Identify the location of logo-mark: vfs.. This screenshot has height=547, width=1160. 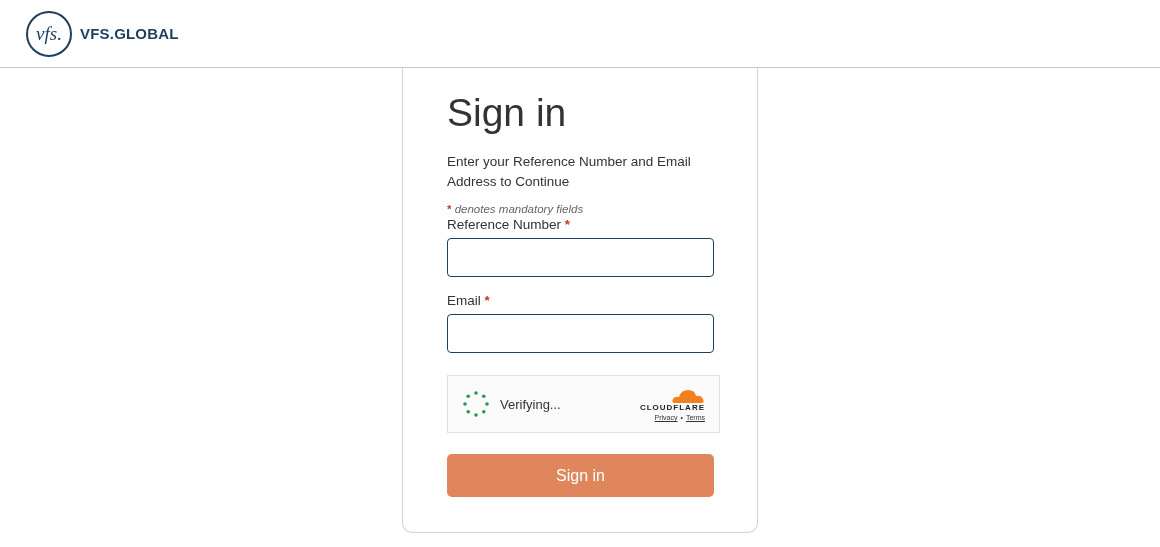
(49, 33).